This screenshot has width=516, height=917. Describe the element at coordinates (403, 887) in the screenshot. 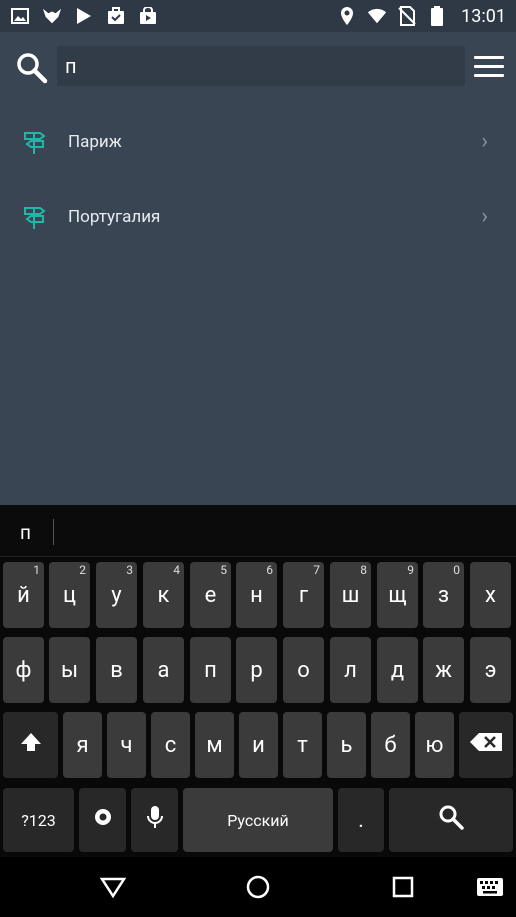

I see `recents-icon` at that location.